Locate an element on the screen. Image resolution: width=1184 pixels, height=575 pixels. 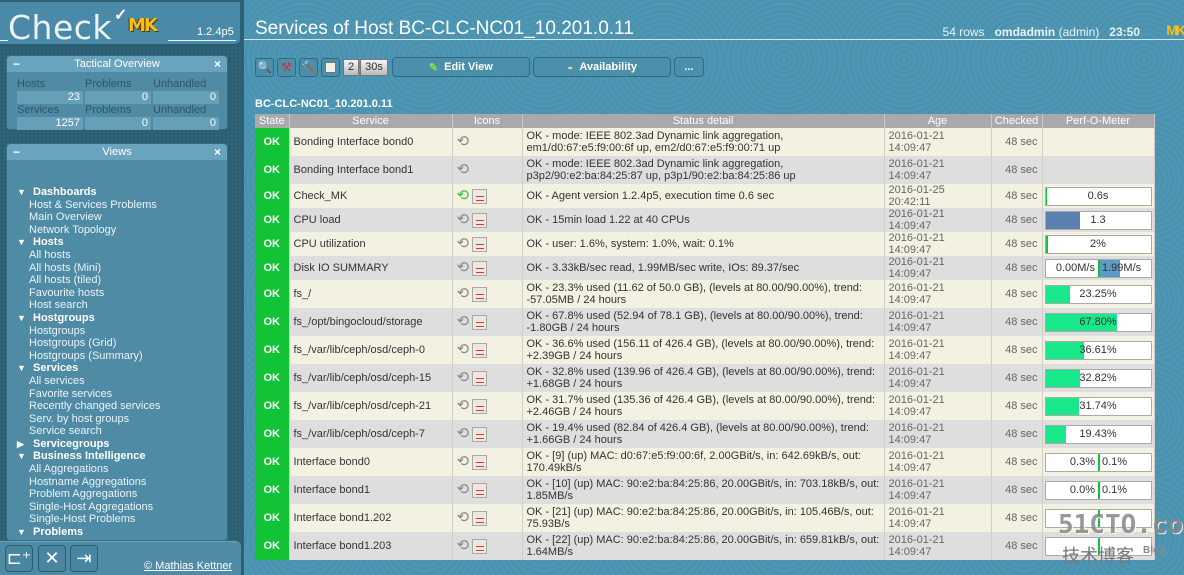
view-group: ▼ Services is located at coordinates (117, 368).